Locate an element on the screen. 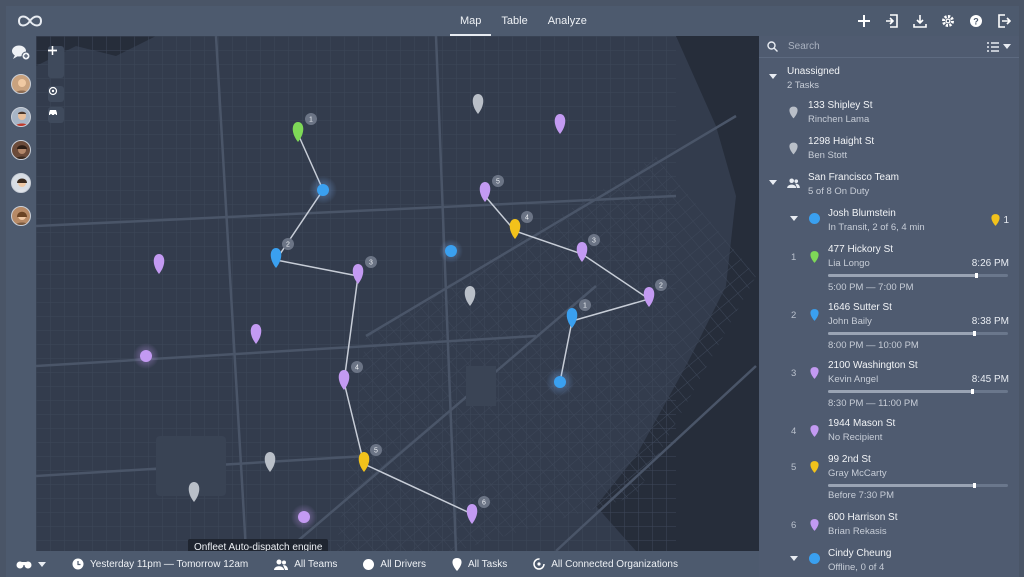 This screenshot has width=1024, height=577. list-item: 4 1944 Mason St No Recipient is located at coordinates (889, 433).